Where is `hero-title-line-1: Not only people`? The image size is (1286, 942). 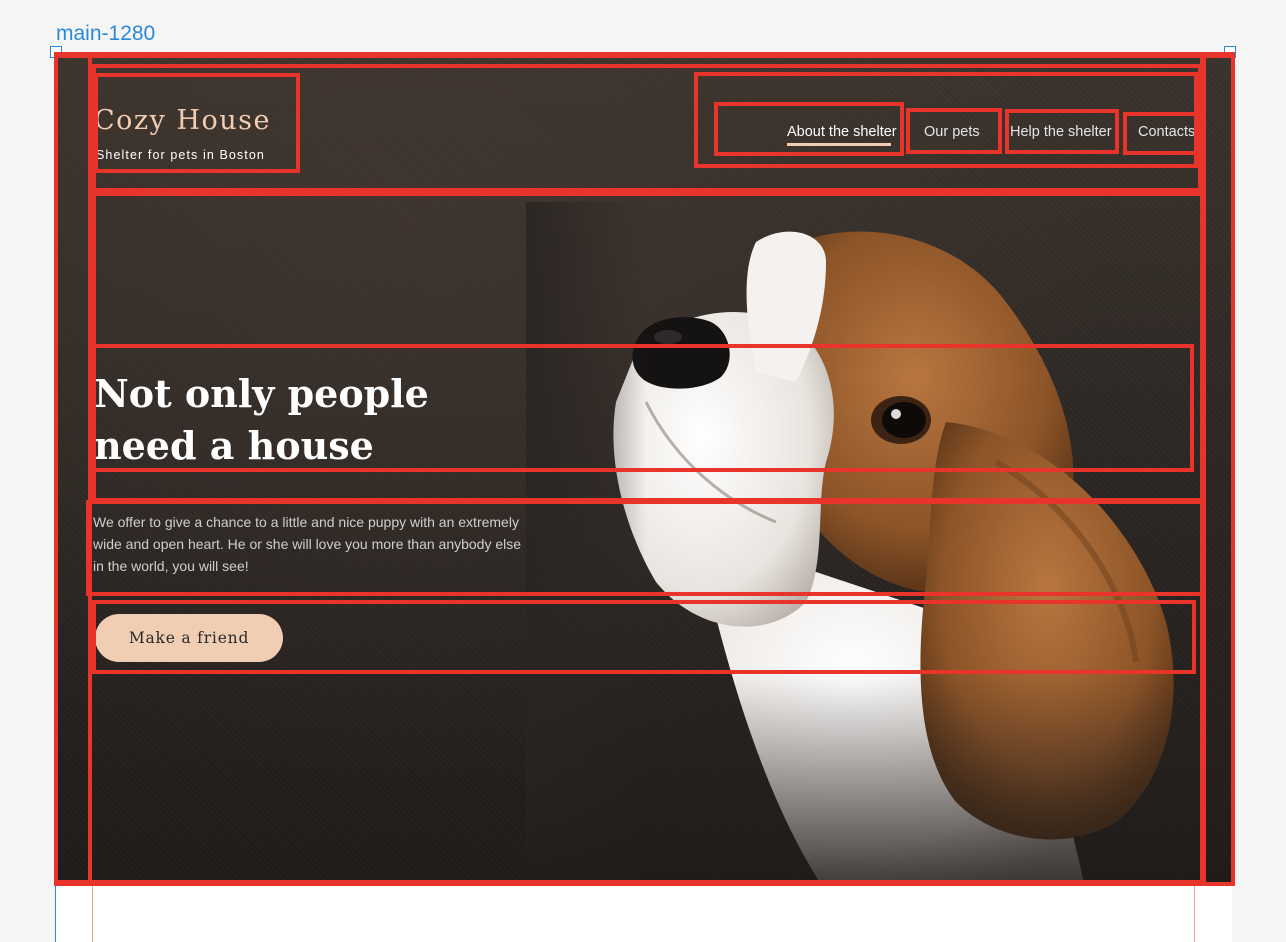 hero-title-line-1: Not only people is located at coordinates (261, 393).